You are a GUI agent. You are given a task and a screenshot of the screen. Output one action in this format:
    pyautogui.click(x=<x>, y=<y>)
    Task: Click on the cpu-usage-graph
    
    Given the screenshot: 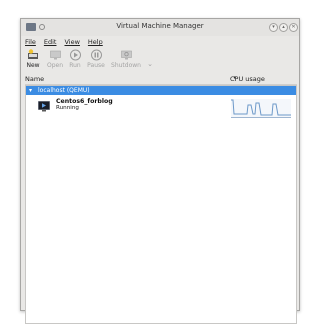 What is the action you would take?
    pyautogui.click(x=261, y=108)
    